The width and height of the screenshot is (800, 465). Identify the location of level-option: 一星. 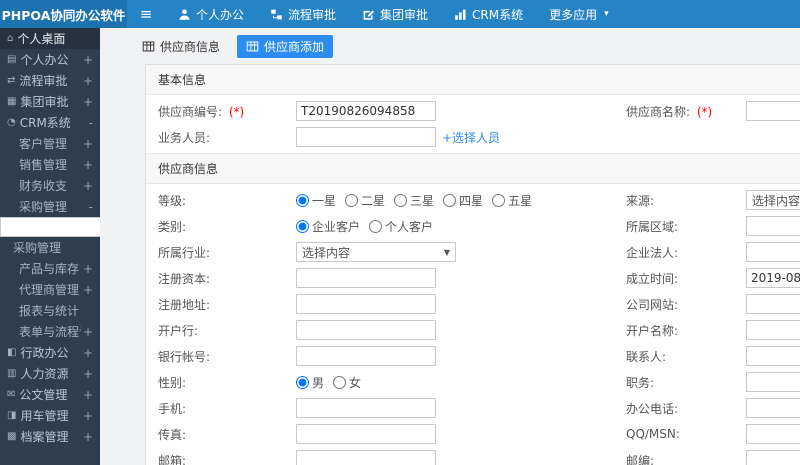
(316, 200).